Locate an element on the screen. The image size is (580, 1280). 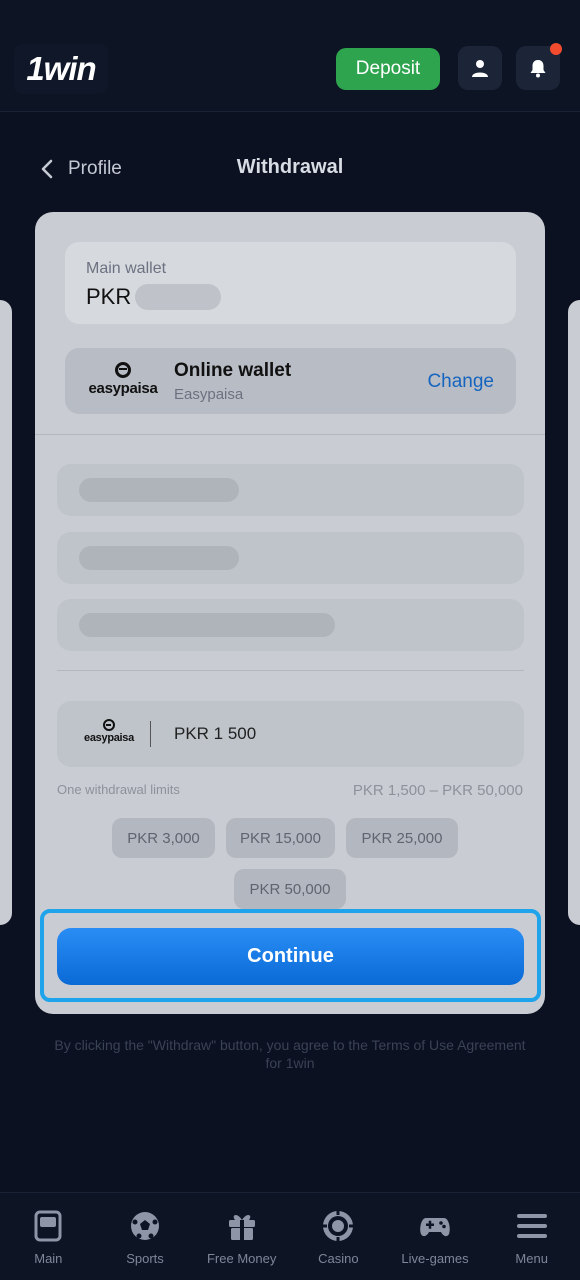
gamepad-icon is located at coordinates (435, 1227).